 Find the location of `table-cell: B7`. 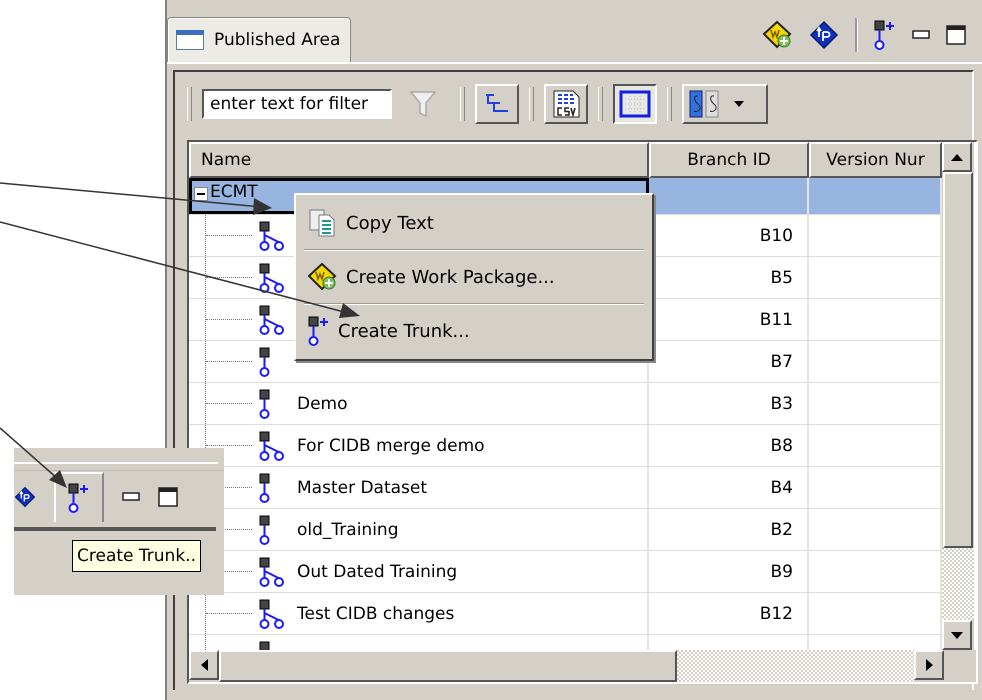

table-cell: B7 is located at coordinates (781, 362).